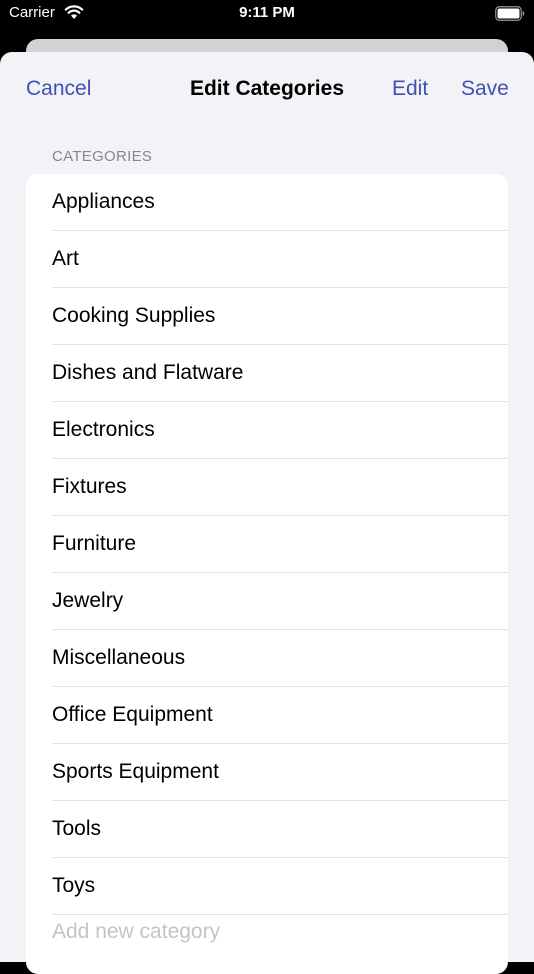 Image resolution: width=534 pixels, height=974 pixels. I want to click on category-label: Tools, so click(77, 828).